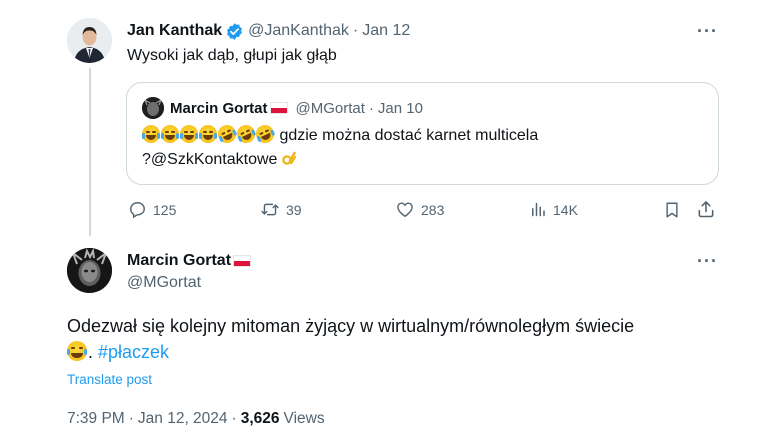 The height and width of the screenshot is (441, 784). What do you see at coordinates (260, 418) in the screenshot?
I see `views-count: 3,626` at bounding box center [260, 418].